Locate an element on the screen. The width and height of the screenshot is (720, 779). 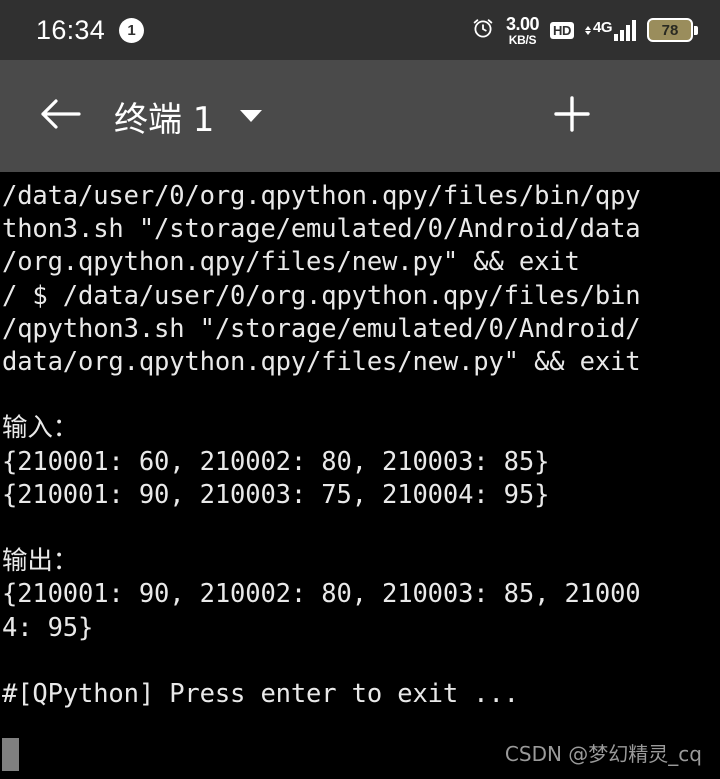
battery-percent-label: 78 is located at coordinates (670, 30).